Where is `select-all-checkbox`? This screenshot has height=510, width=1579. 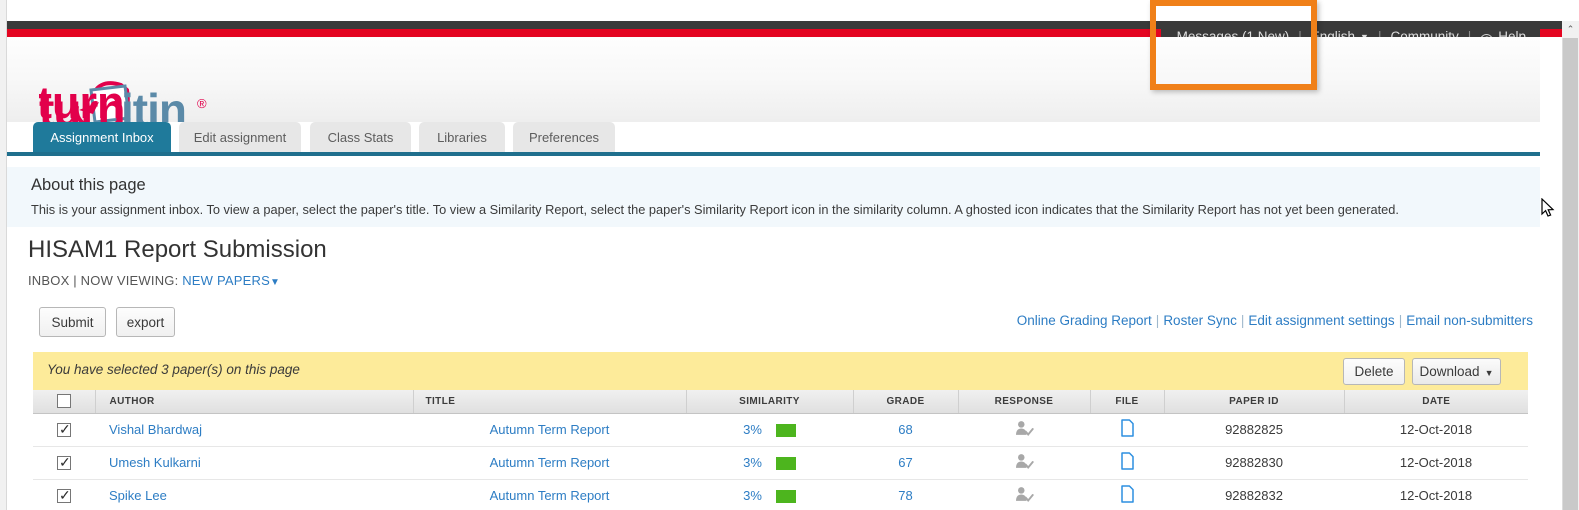
select-all-checkbox is located at coordinates (63, 401).